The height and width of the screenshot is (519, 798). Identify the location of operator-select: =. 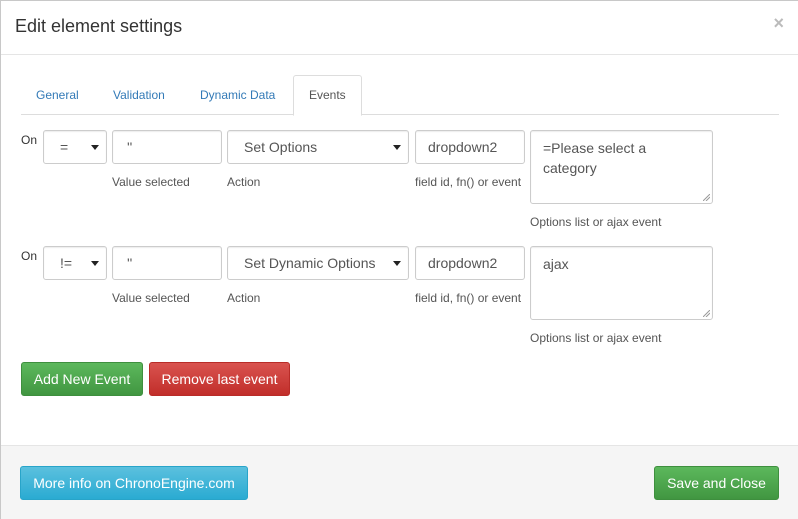
(75, 147).